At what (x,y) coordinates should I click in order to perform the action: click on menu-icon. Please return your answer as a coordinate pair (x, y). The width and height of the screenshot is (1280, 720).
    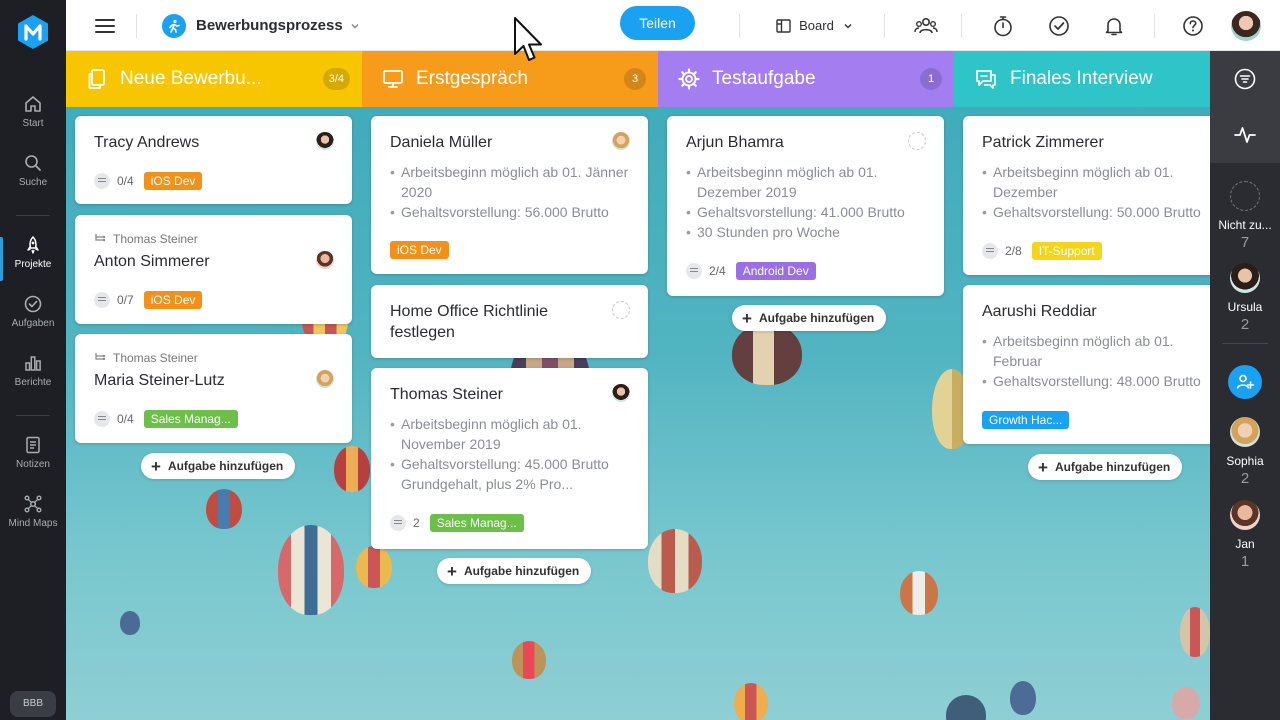
    Looking at the image, I should click on (105, 25).